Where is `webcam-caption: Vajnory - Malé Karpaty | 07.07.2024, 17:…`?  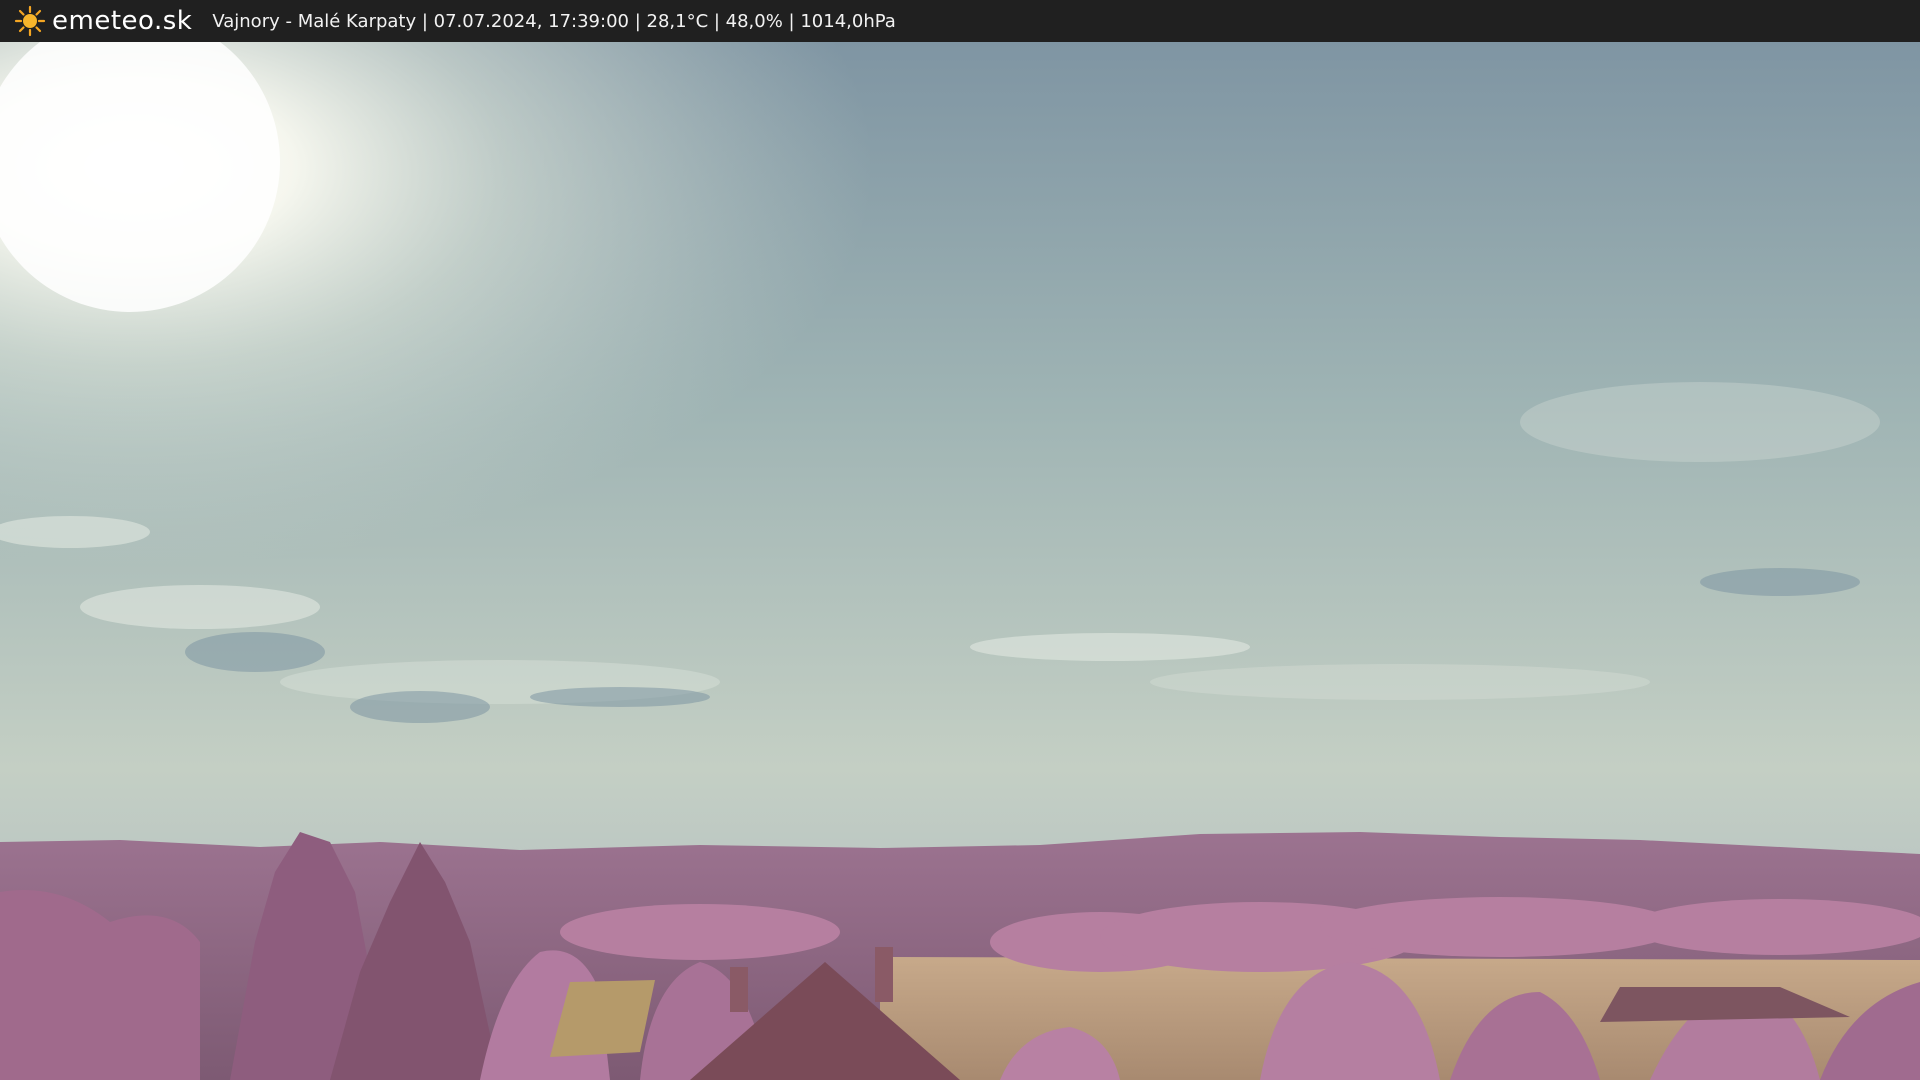
webcam-caption: Vajnory - Malé Karpaty | 07.07.2024, 17:… is located at coordinates (554, 21).